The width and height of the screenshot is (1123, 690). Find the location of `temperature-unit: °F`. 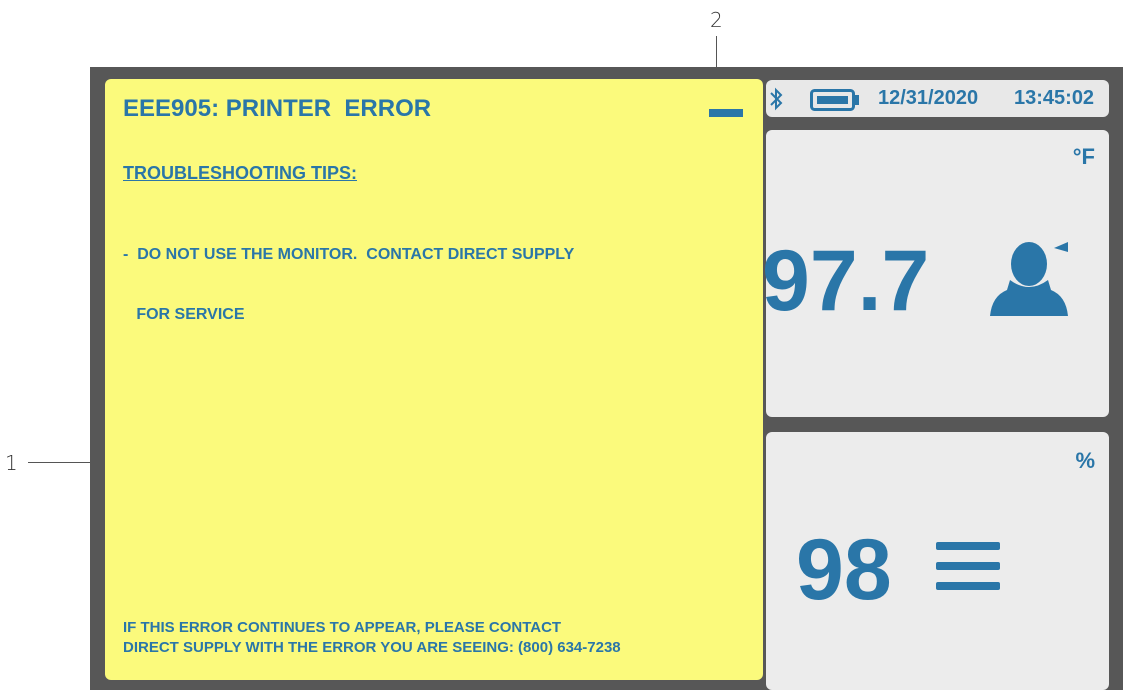

temperature-unit: °F is located at coordinates (1083, 156).